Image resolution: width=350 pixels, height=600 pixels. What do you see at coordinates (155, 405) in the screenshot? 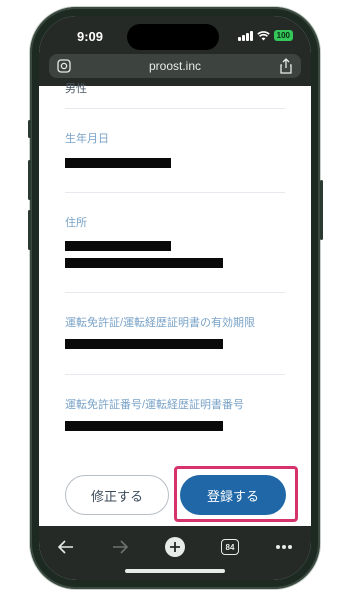
I see `field-label: 運転免許証番号/運転経歴証明書番号` at bounding box center [155, 405].